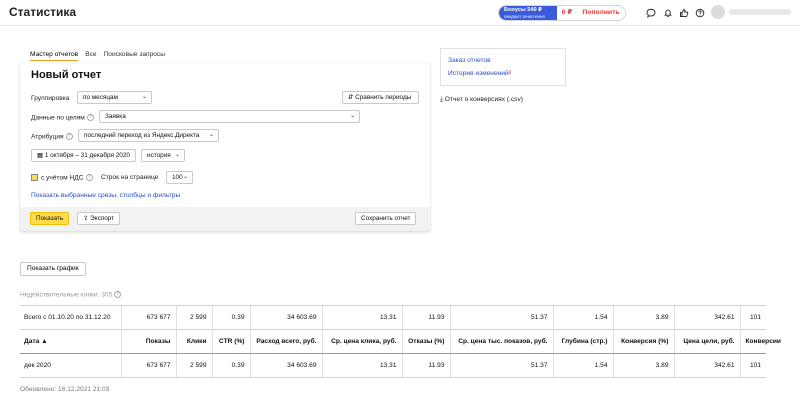  What do you see at coordinates (43, 12) in the screenshot?
I see `page-title: Статистика` at bounding box center [43, 12].